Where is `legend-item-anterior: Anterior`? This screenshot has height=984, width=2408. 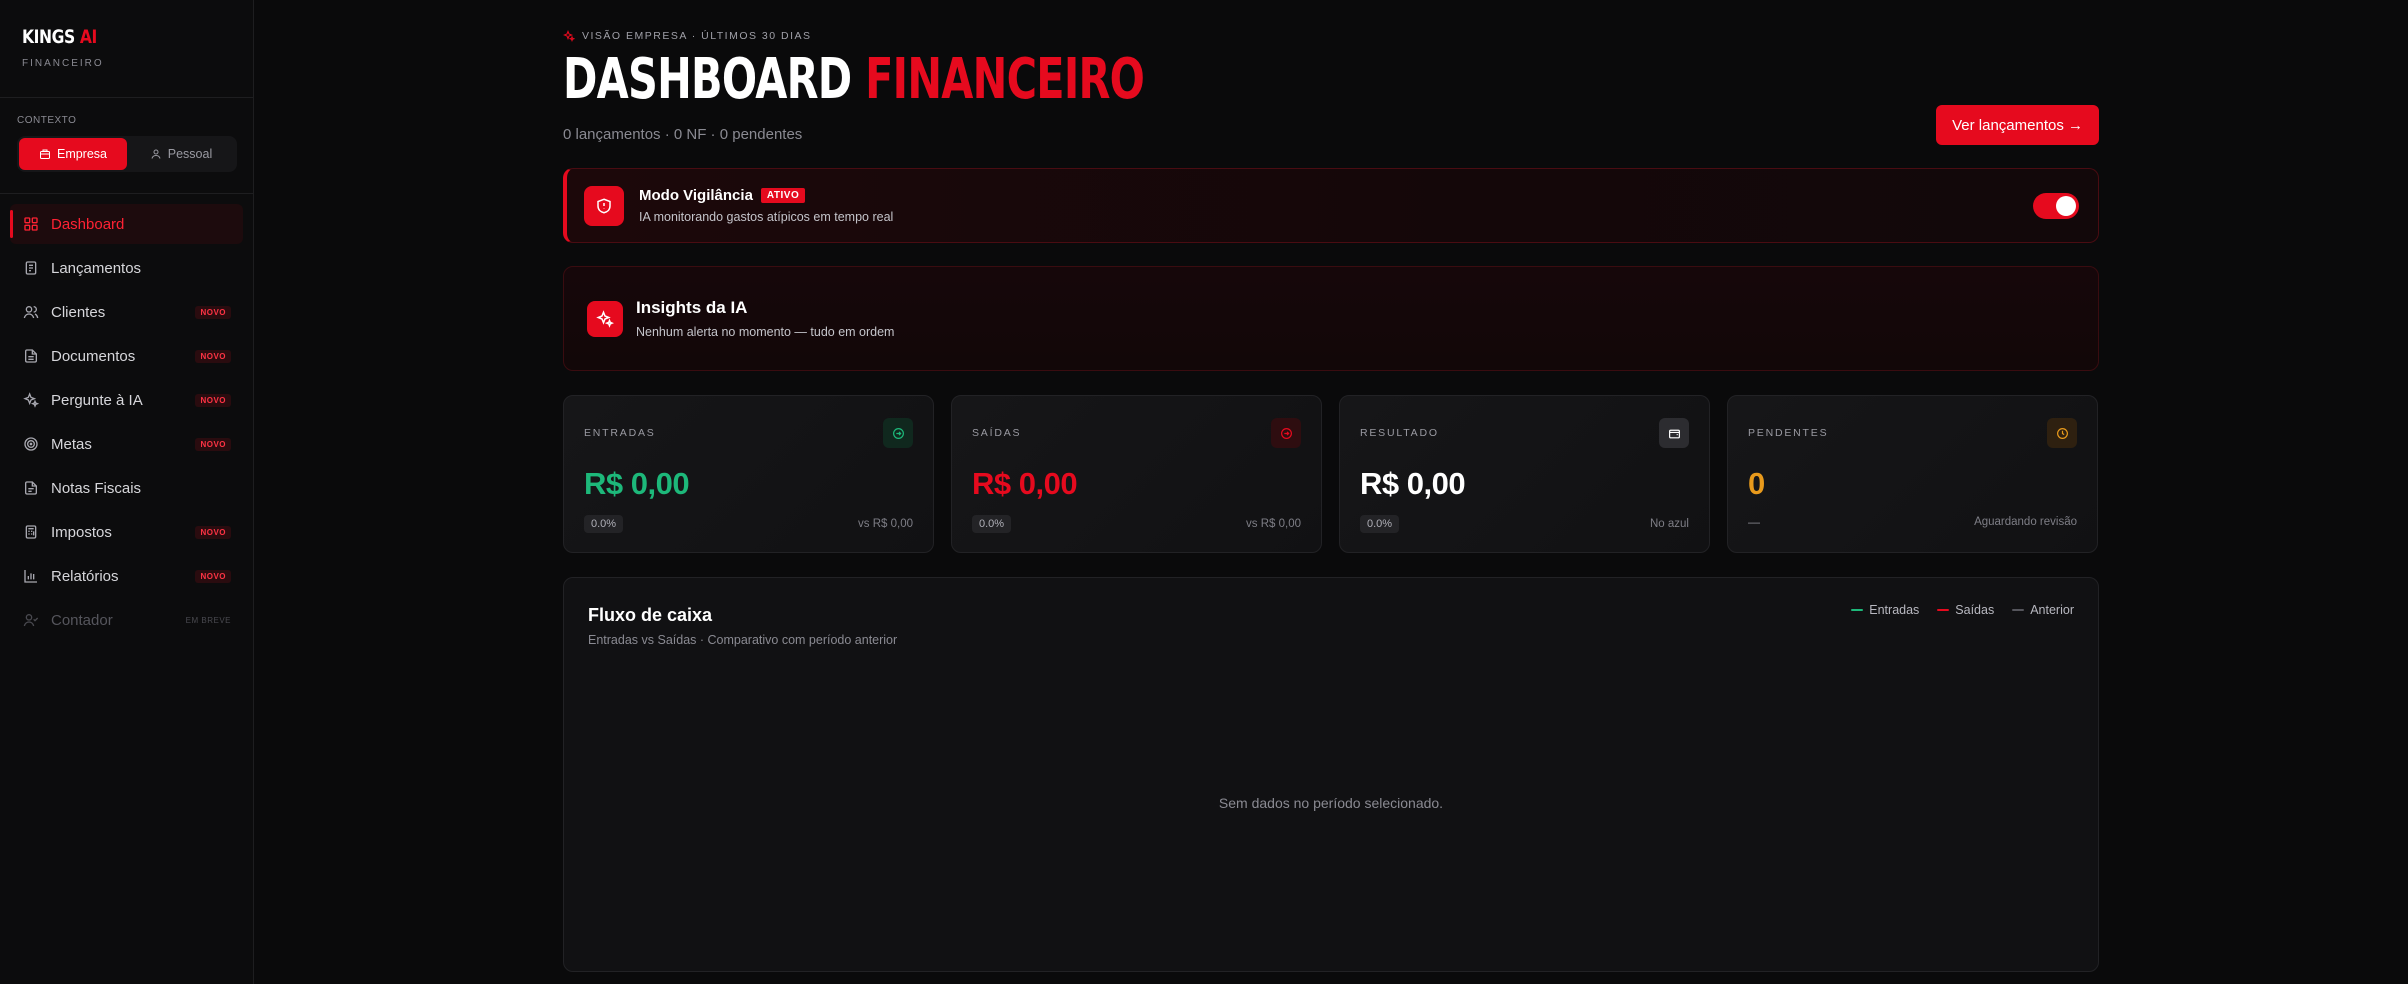 legend-item-anterior: Anterior is located at coordinates (2043, 610).